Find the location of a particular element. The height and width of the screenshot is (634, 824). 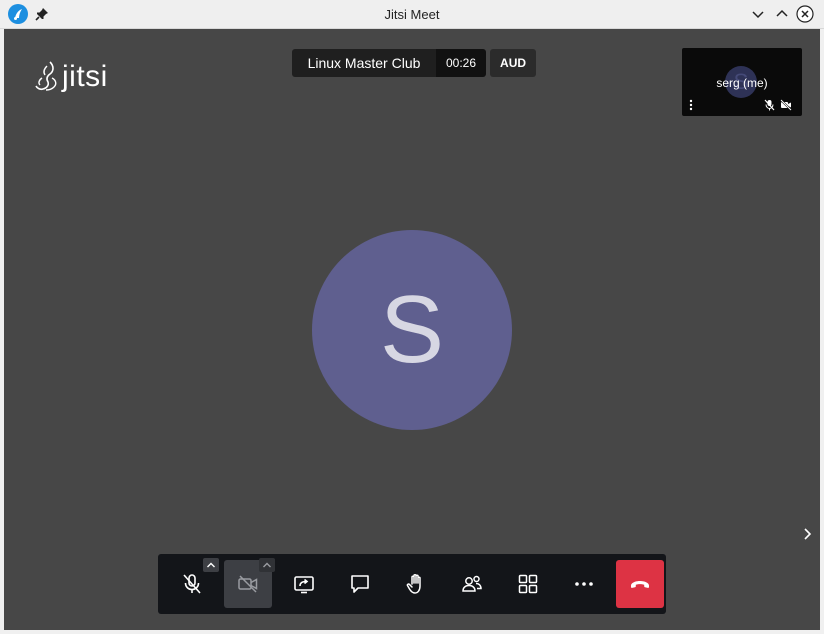

maximize-button is located at coordinates (782, 14).